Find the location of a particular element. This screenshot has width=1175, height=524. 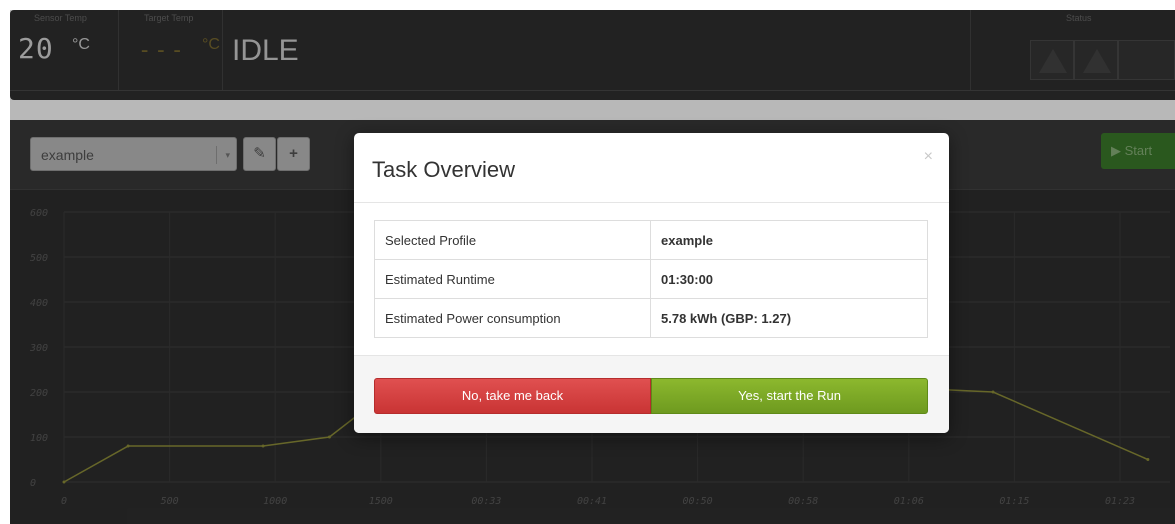

row-key: Selected Profile is located at coordinates (512, 240).